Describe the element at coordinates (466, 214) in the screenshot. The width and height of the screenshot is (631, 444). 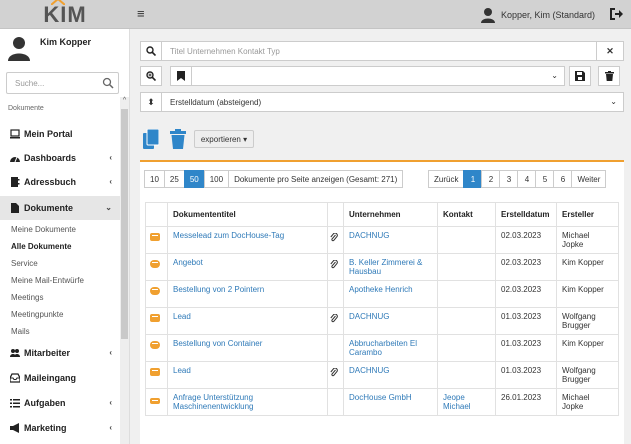
I see `column-header-contact: Kontakt` at that location.